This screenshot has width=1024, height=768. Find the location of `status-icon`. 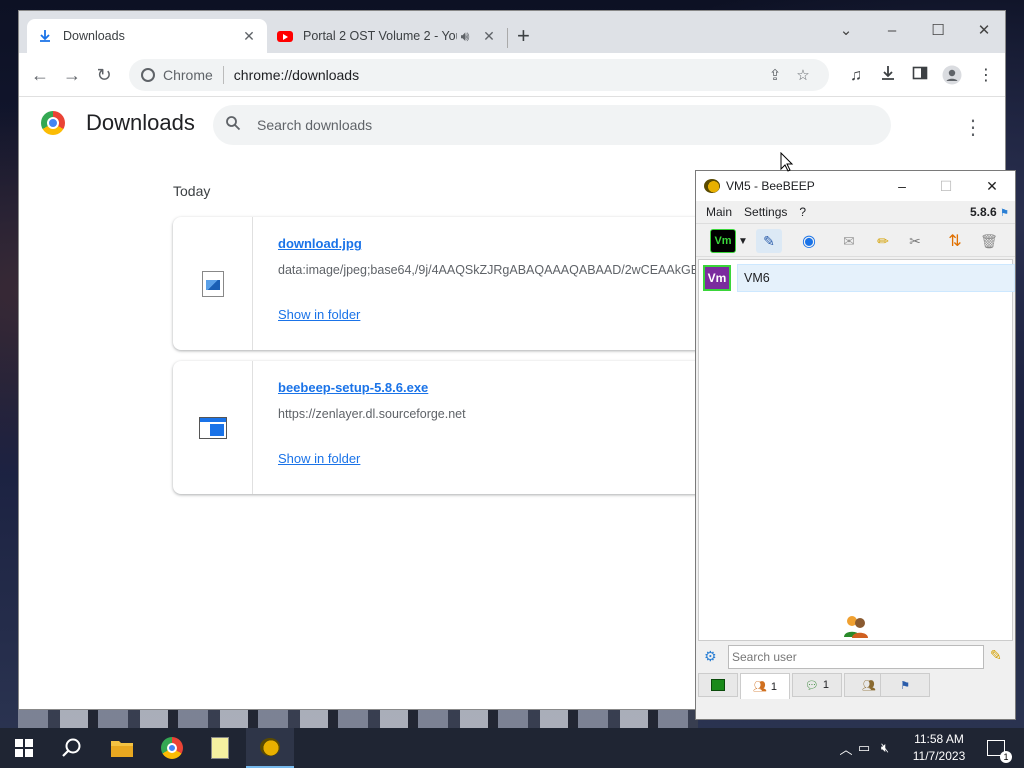

status-icon is located at coordinates (718, 685).